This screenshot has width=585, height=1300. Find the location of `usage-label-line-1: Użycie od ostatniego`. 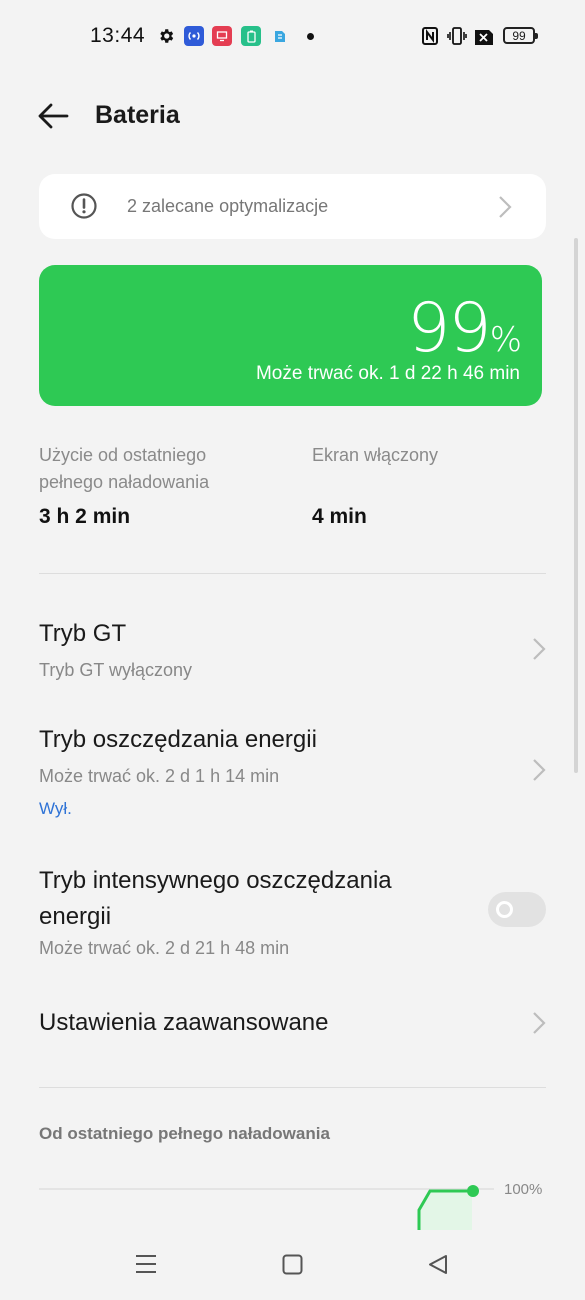

usage-label-line-1: Użycie od ostatniego is located at coordinates (123, 455).